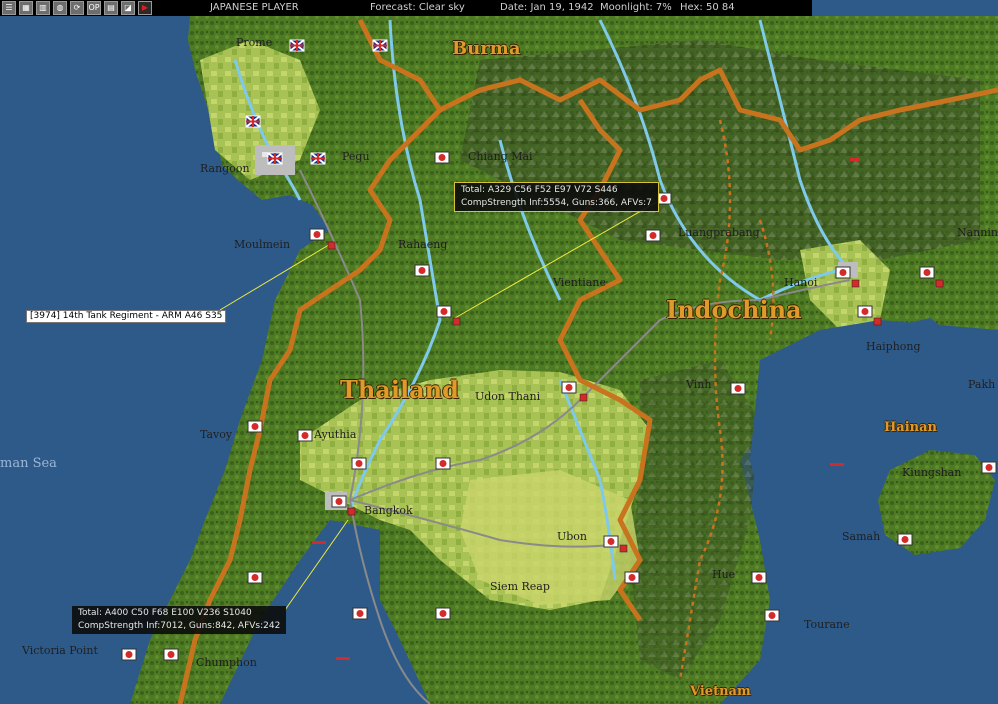 The width and height of the screenshot is (998, 704). Describe the element at coordinates (827, 624) in the screenshot. I see `place-label: Tourane` at that location.